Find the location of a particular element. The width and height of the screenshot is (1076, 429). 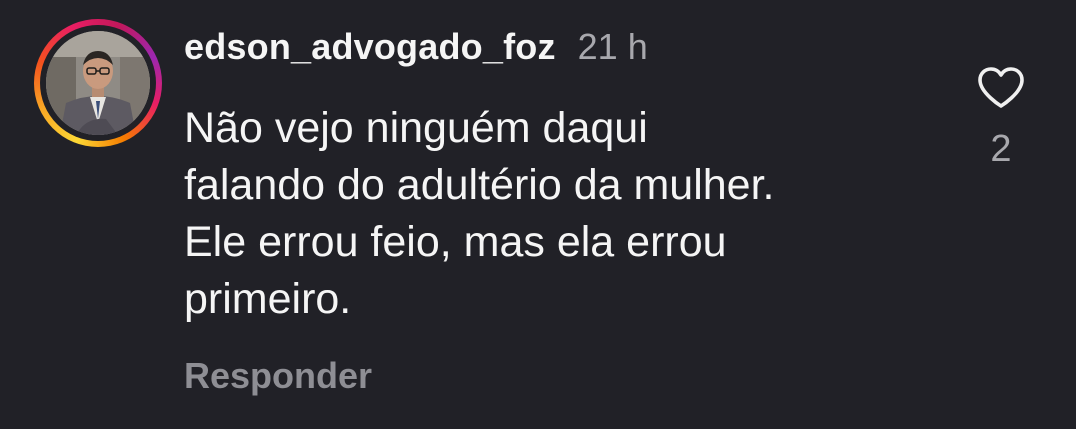

comment-text-line: Ele errou feio, mas ela errou is located at coordinates (455, 242).